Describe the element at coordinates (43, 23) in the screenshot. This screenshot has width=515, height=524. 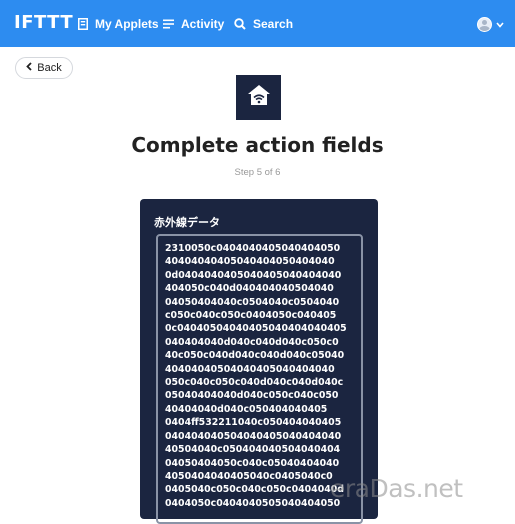
I see `ifttt-logo: IFTTT` at that location.